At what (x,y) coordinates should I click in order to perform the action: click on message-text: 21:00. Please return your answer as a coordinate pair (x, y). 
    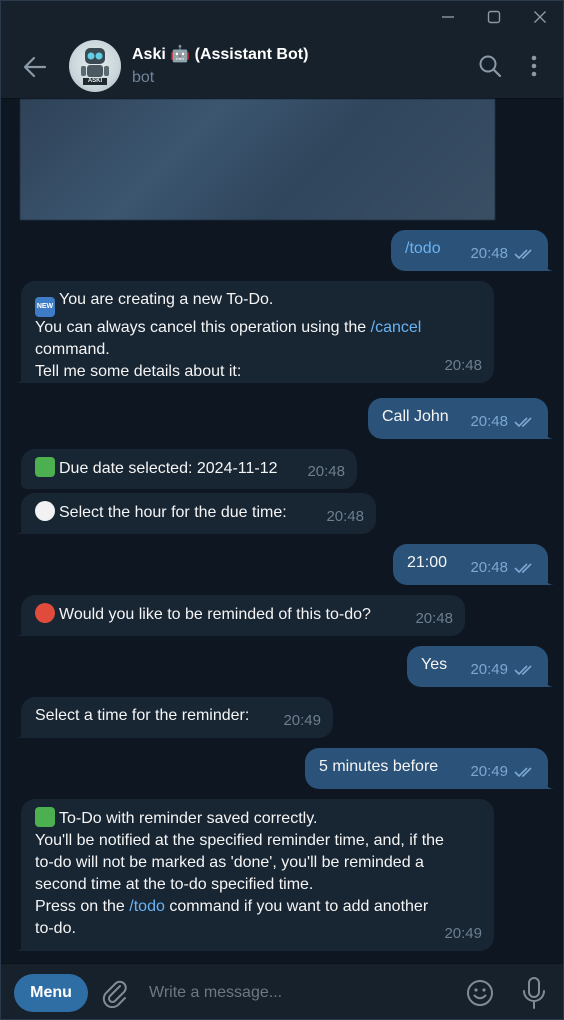
    Looking at the image, I should click on (427, 562).